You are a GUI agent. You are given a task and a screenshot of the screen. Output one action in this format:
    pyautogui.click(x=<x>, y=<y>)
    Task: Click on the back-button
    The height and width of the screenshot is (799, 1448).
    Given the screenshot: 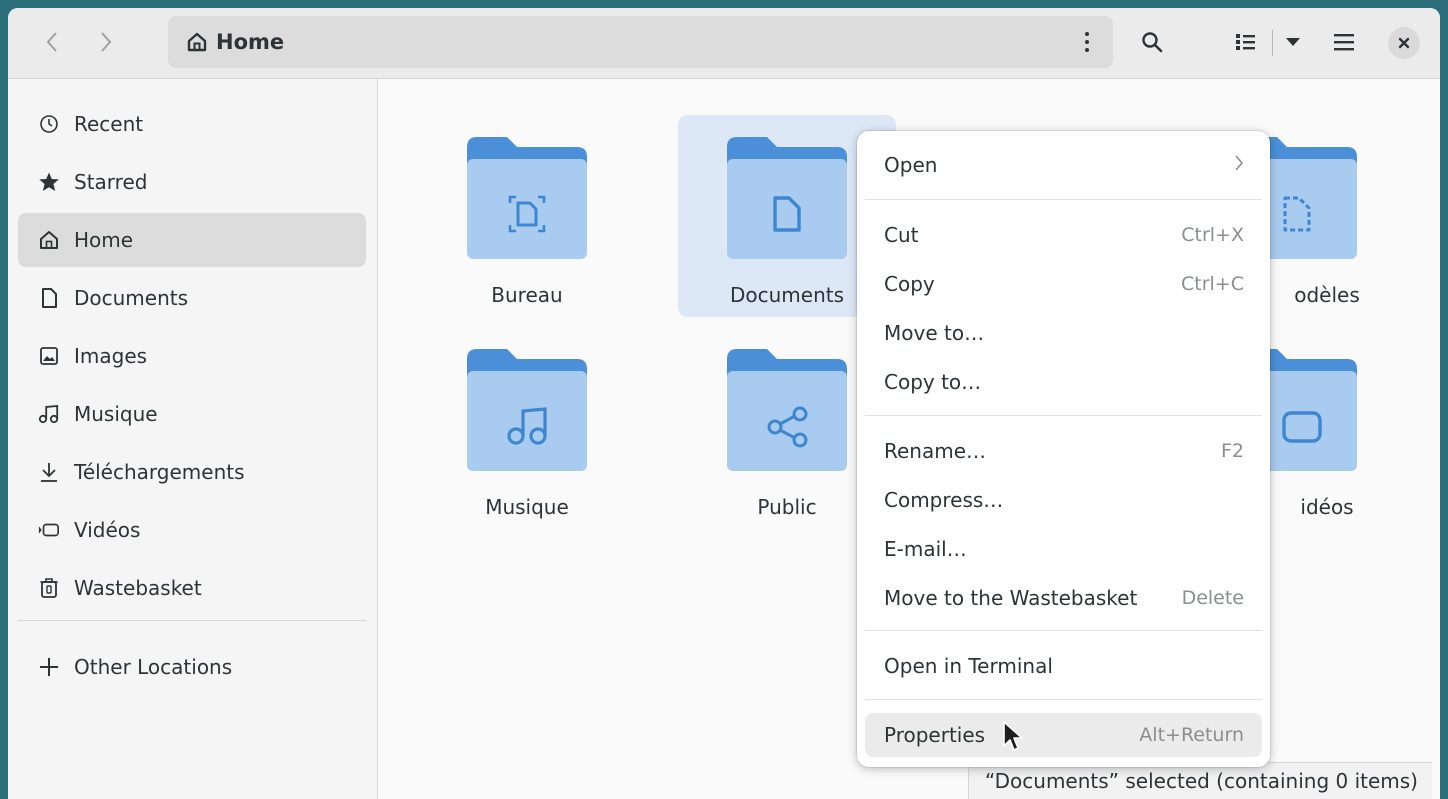 What is the action you would take?
    pyautogui.click(x=52, y=42)
    